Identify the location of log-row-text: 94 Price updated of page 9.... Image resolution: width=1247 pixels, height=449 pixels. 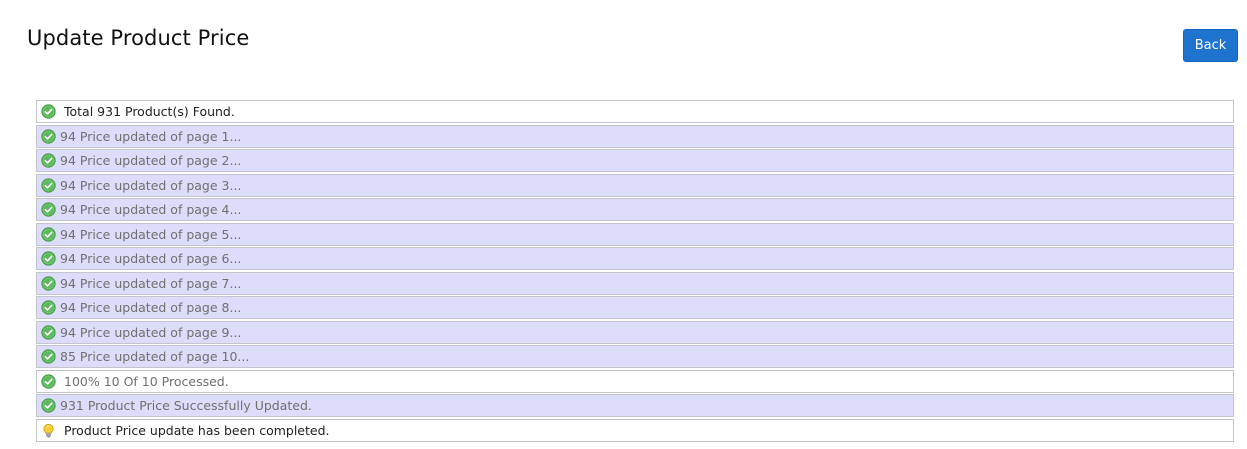
(151, 332).